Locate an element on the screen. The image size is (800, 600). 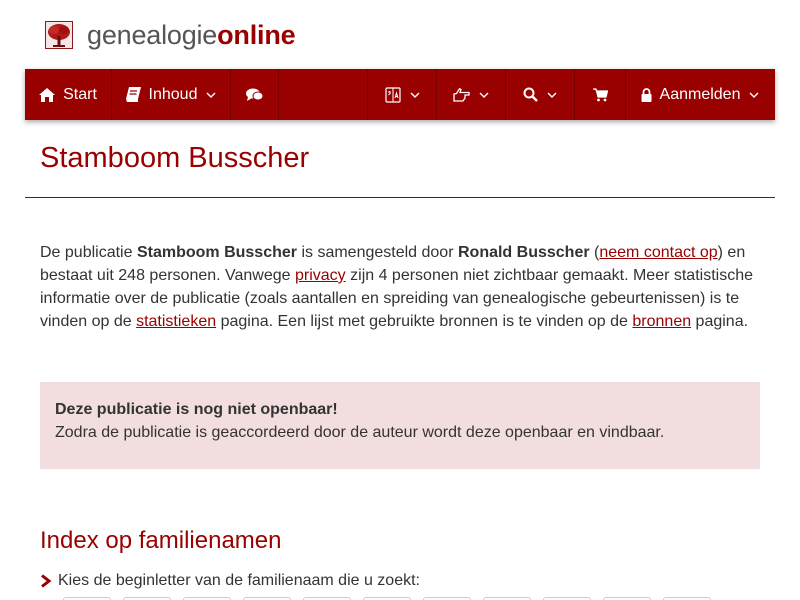
alert-title: Deze publicatie is nog niet openbaar! is located at coordinates (196, 409).